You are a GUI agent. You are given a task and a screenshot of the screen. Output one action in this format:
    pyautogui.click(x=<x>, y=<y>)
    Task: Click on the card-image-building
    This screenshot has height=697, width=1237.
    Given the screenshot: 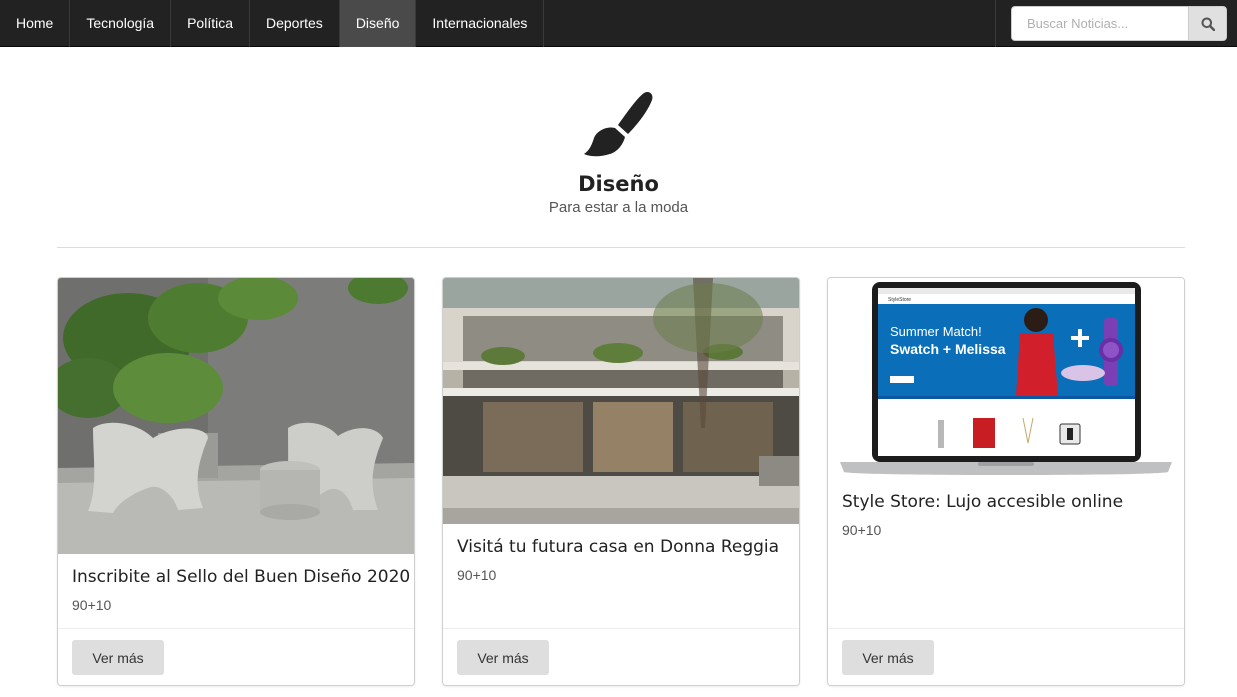 What is the action you would take?
    pyautogui.click(x=621, y=401)
    